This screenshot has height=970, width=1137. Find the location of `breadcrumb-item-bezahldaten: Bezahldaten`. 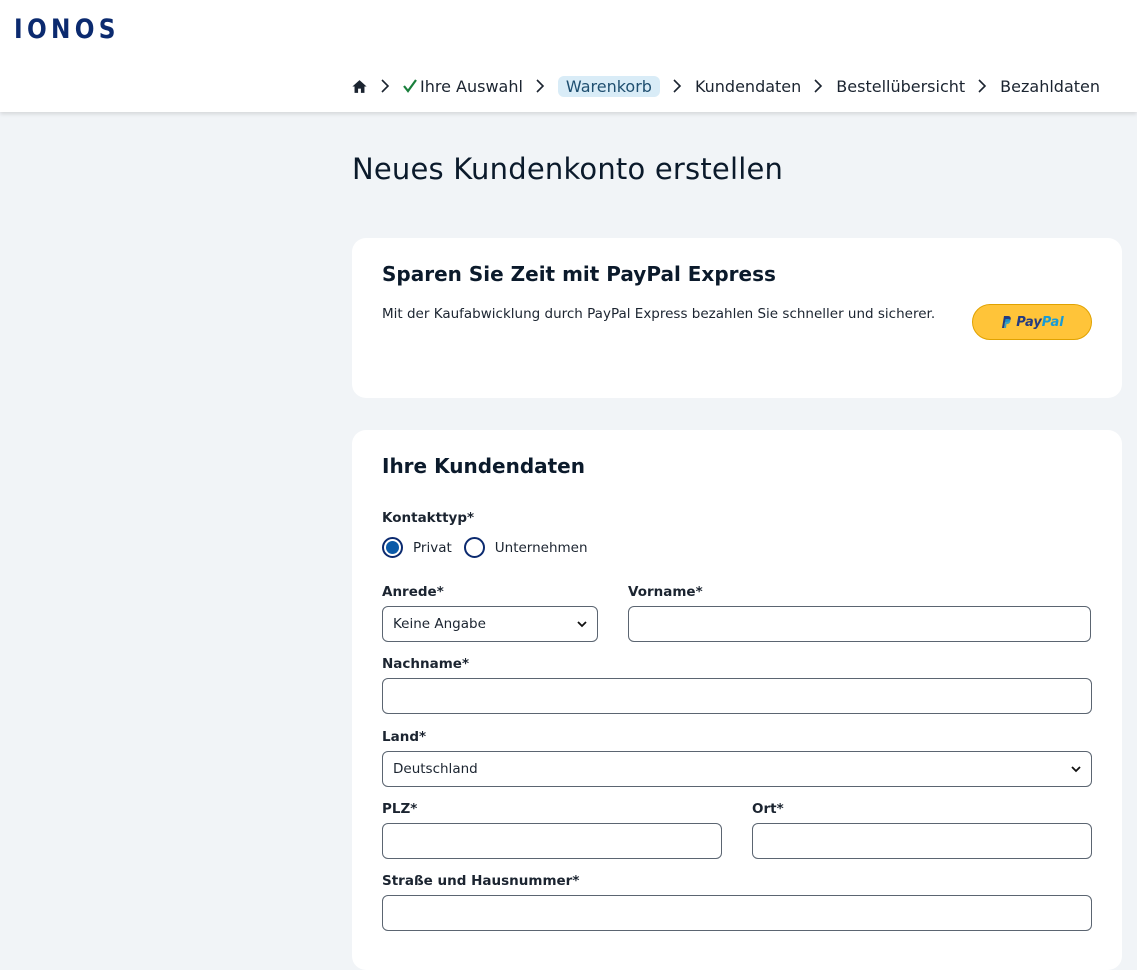

breadcrumb-item-bezahldaten: Bezahldaten is located at coordinates (1050, 86).